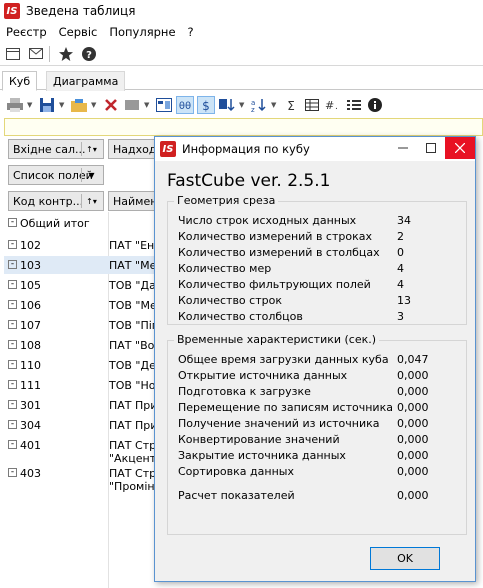  I want to click on info-row: Количество фильтрующих полей 4, so click(320, 285).